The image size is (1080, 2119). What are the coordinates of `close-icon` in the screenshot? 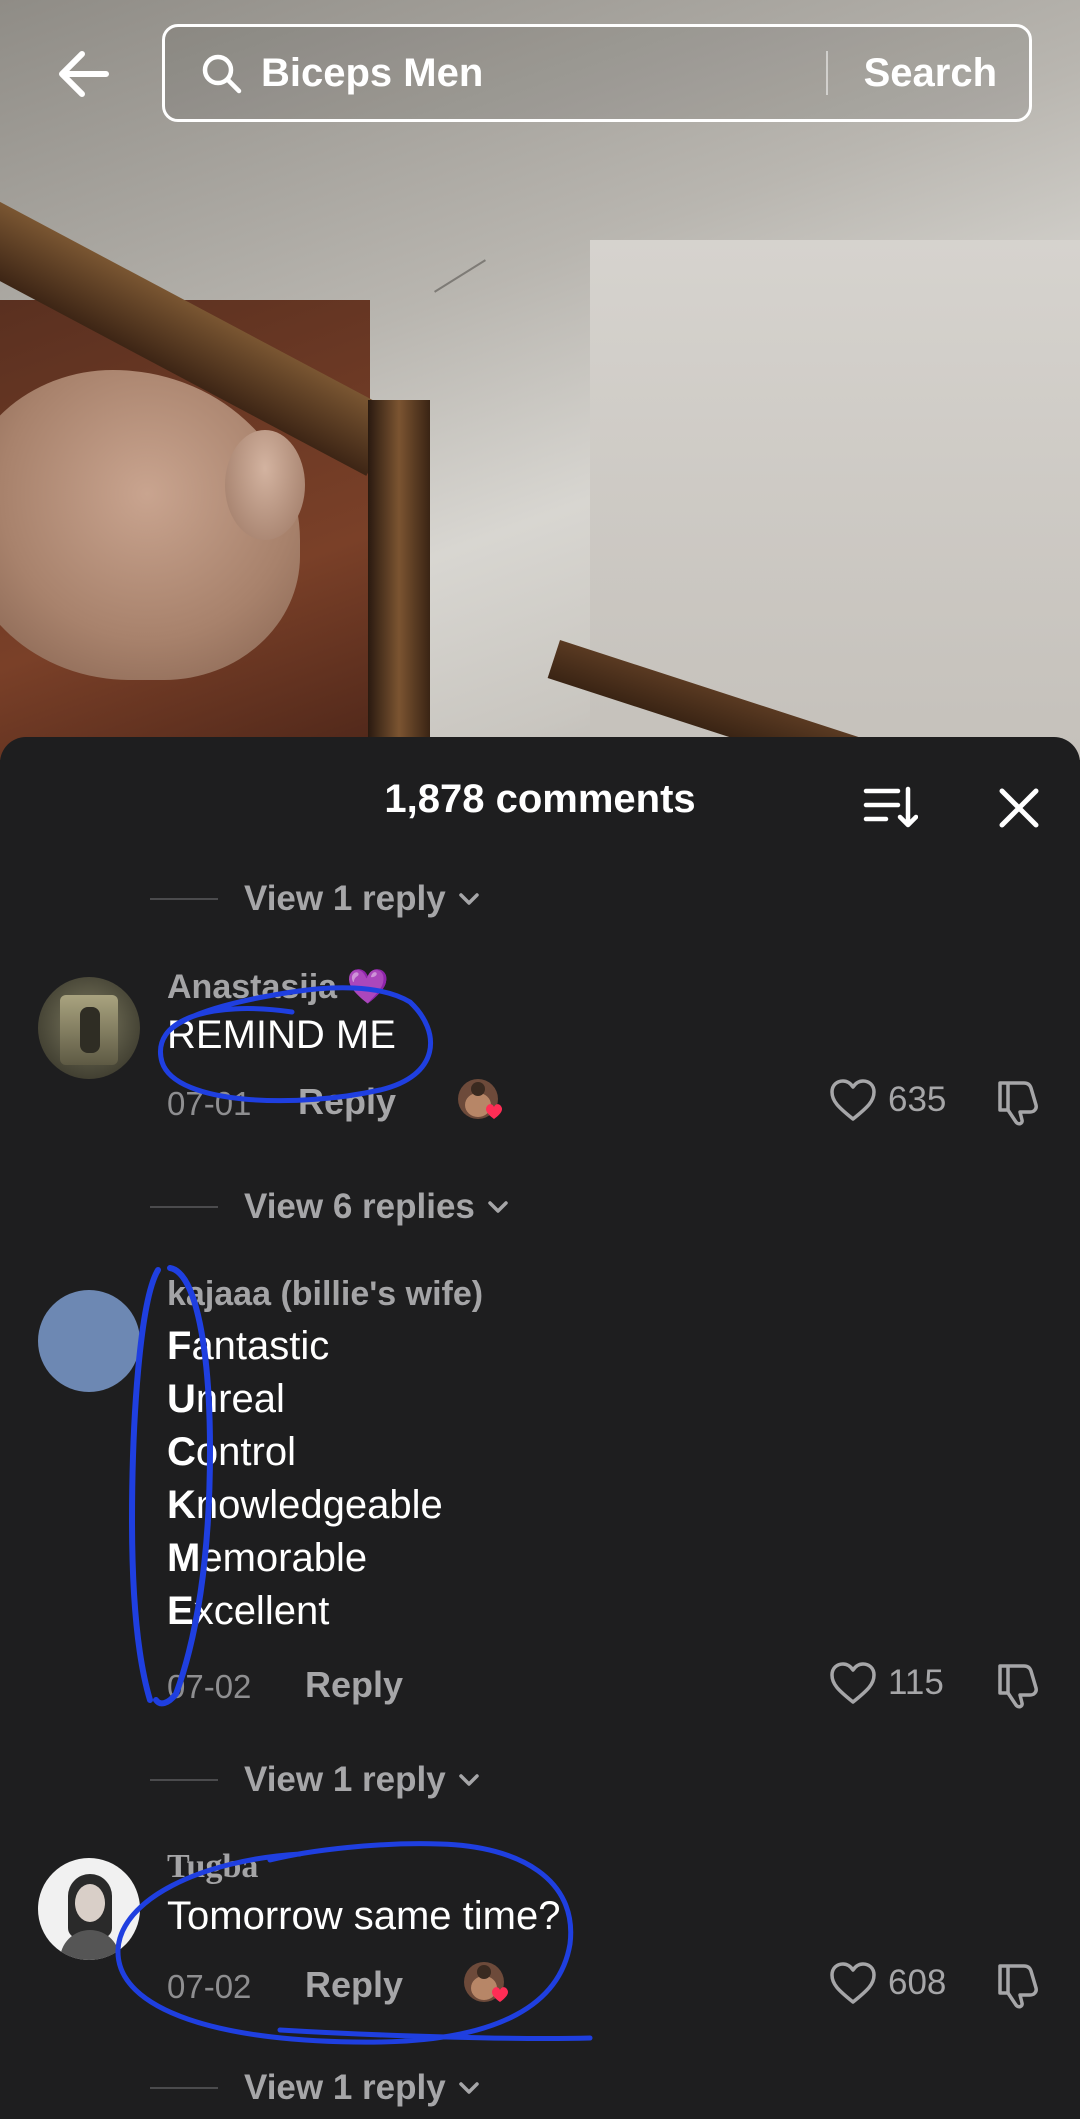 It's located at (1019, 808).